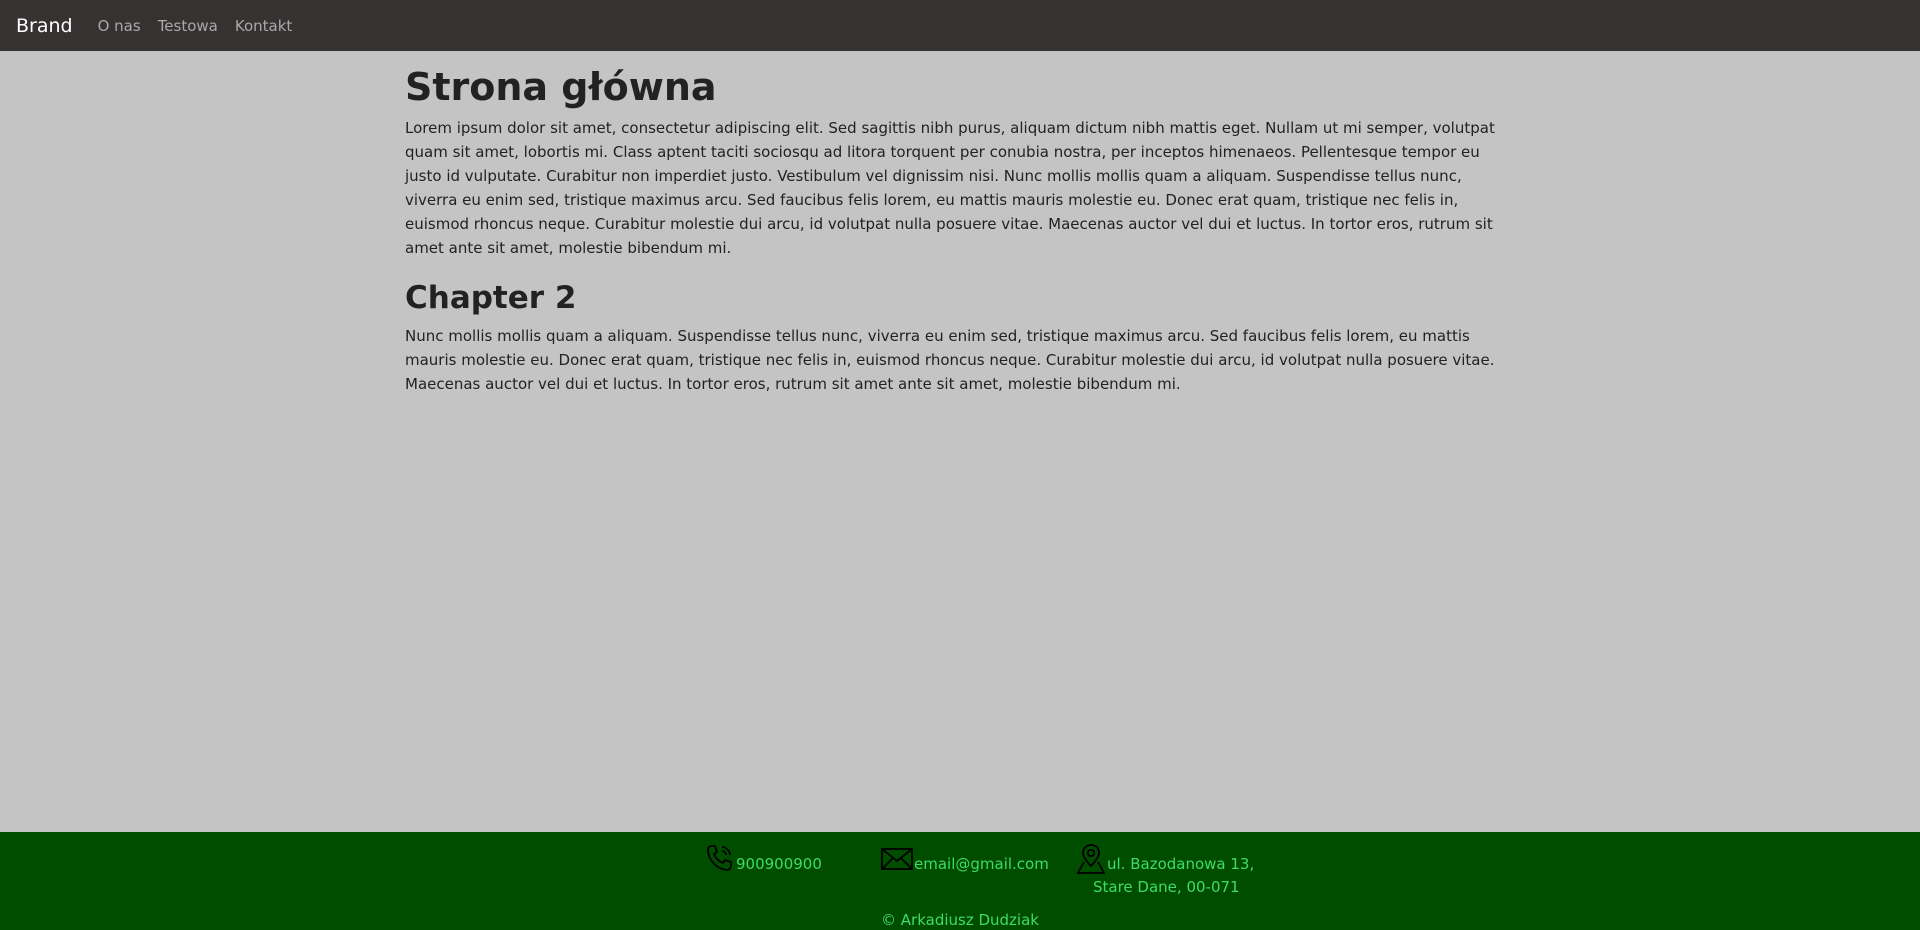  I want to click on email-address: email@gmail.com, so click(981, 864).